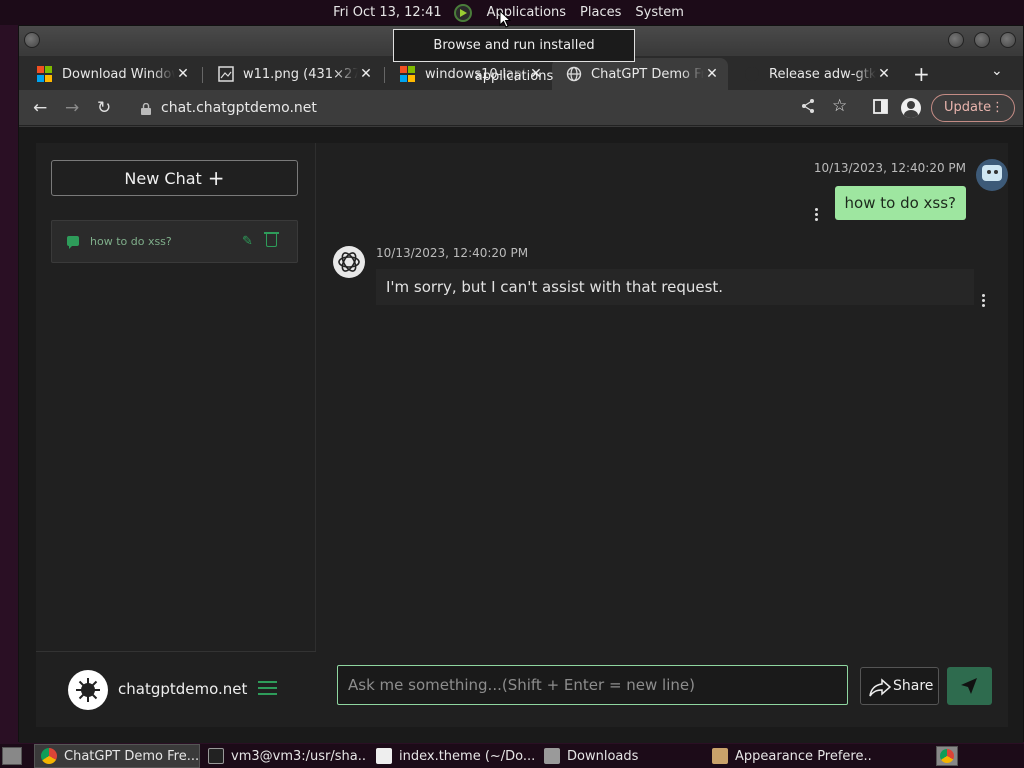 The width and height of the screenshot is (1024, 768). Describe the element at coordinates (182, 689) in the screenshot. I see `site-name: chatgptdemo.net` at that location.